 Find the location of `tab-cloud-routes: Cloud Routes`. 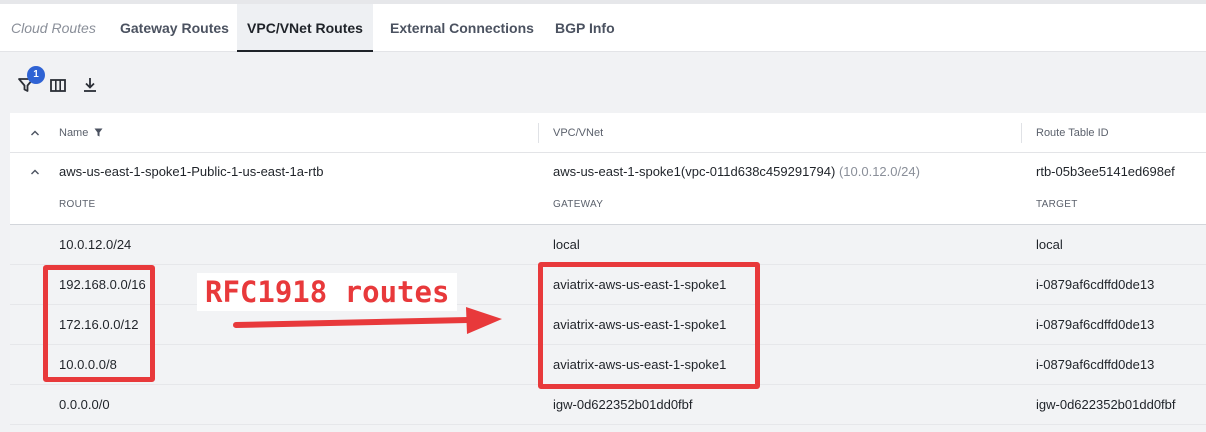

tab-cloud-routes: Cloud Routes is located at coordinates (53, 28).